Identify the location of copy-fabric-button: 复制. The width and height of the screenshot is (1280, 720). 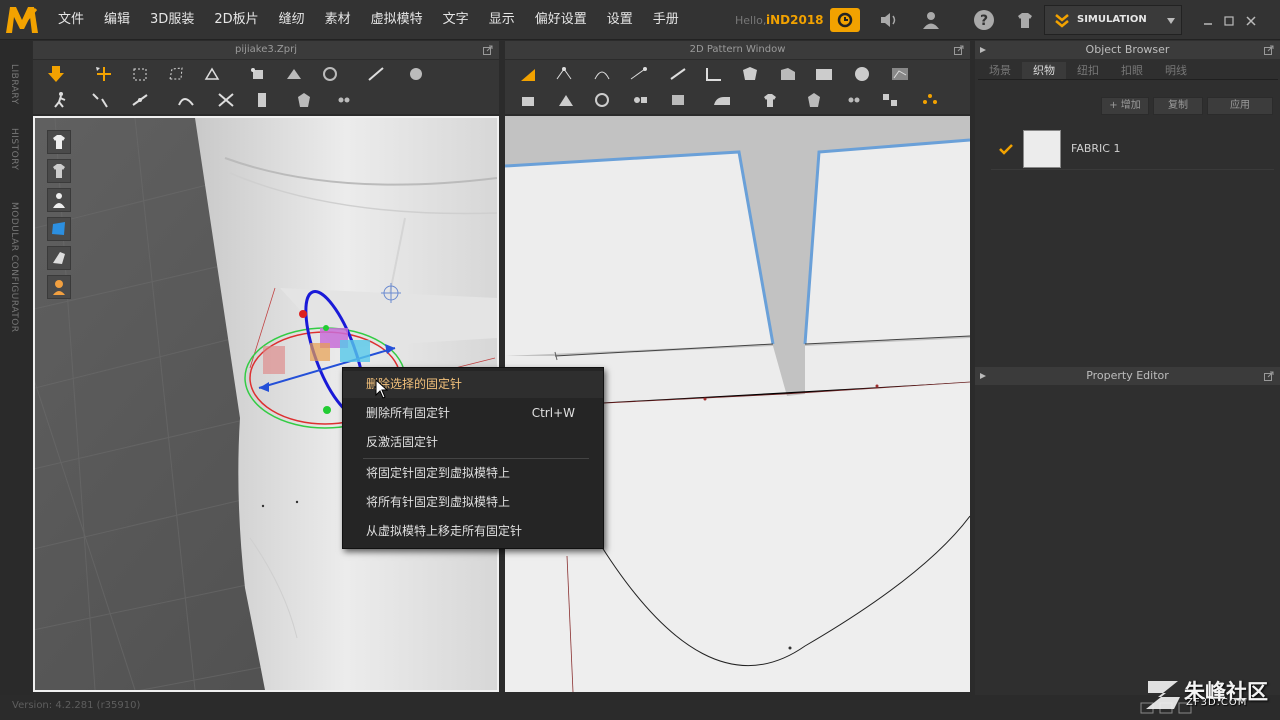
(1178, 106).